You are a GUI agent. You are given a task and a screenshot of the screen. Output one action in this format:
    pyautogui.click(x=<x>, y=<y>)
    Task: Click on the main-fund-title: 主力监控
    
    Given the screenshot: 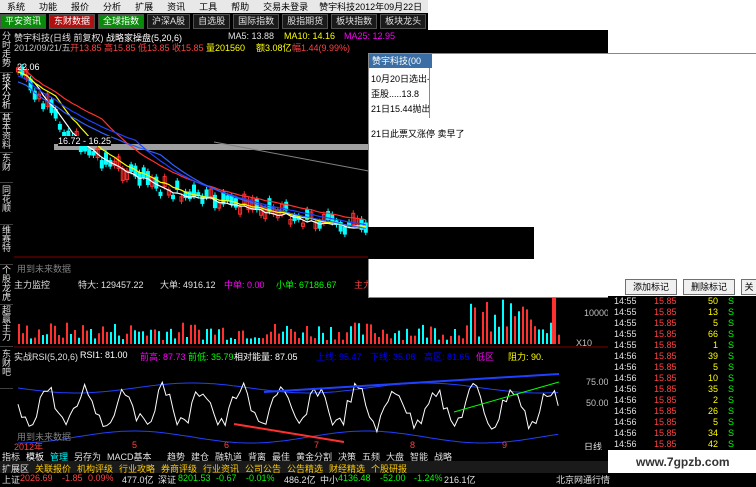 What is the action you would take?
    pyautogui.click(x=32, y=284)
    